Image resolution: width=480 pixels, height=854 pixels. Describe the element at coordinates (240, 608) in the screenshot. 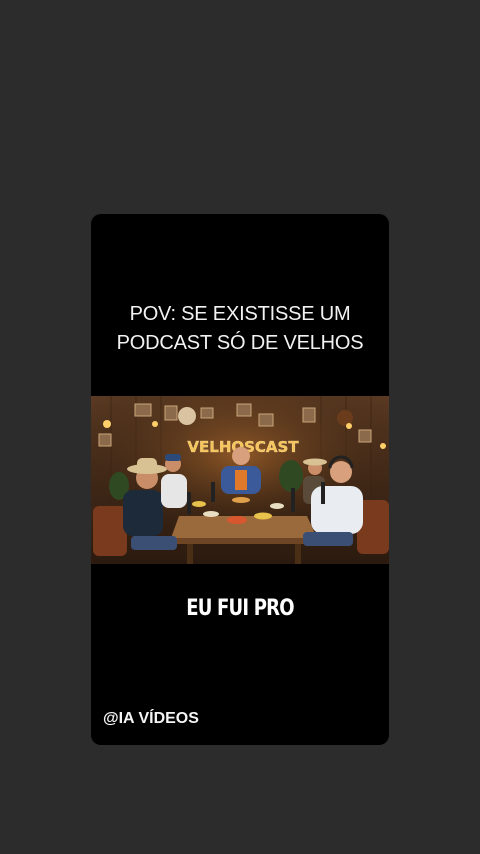

I see `video-subtitle: EU FUI PRO` at that location.